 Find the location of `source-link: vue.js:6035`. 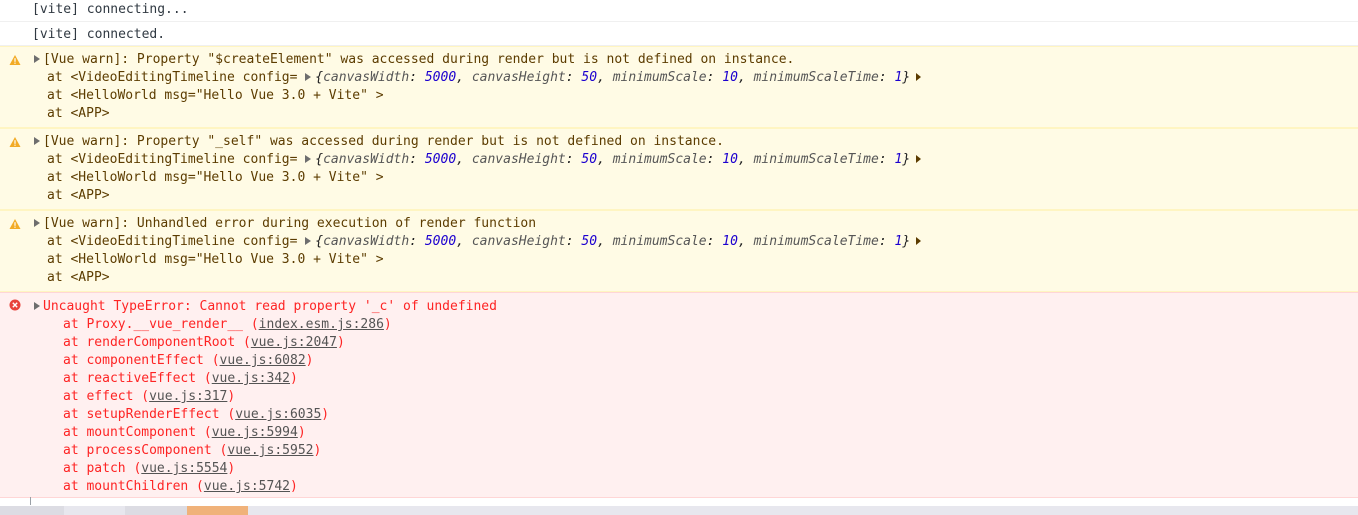

source-link: vue.js:6035 is located at coordinates (278, 414).